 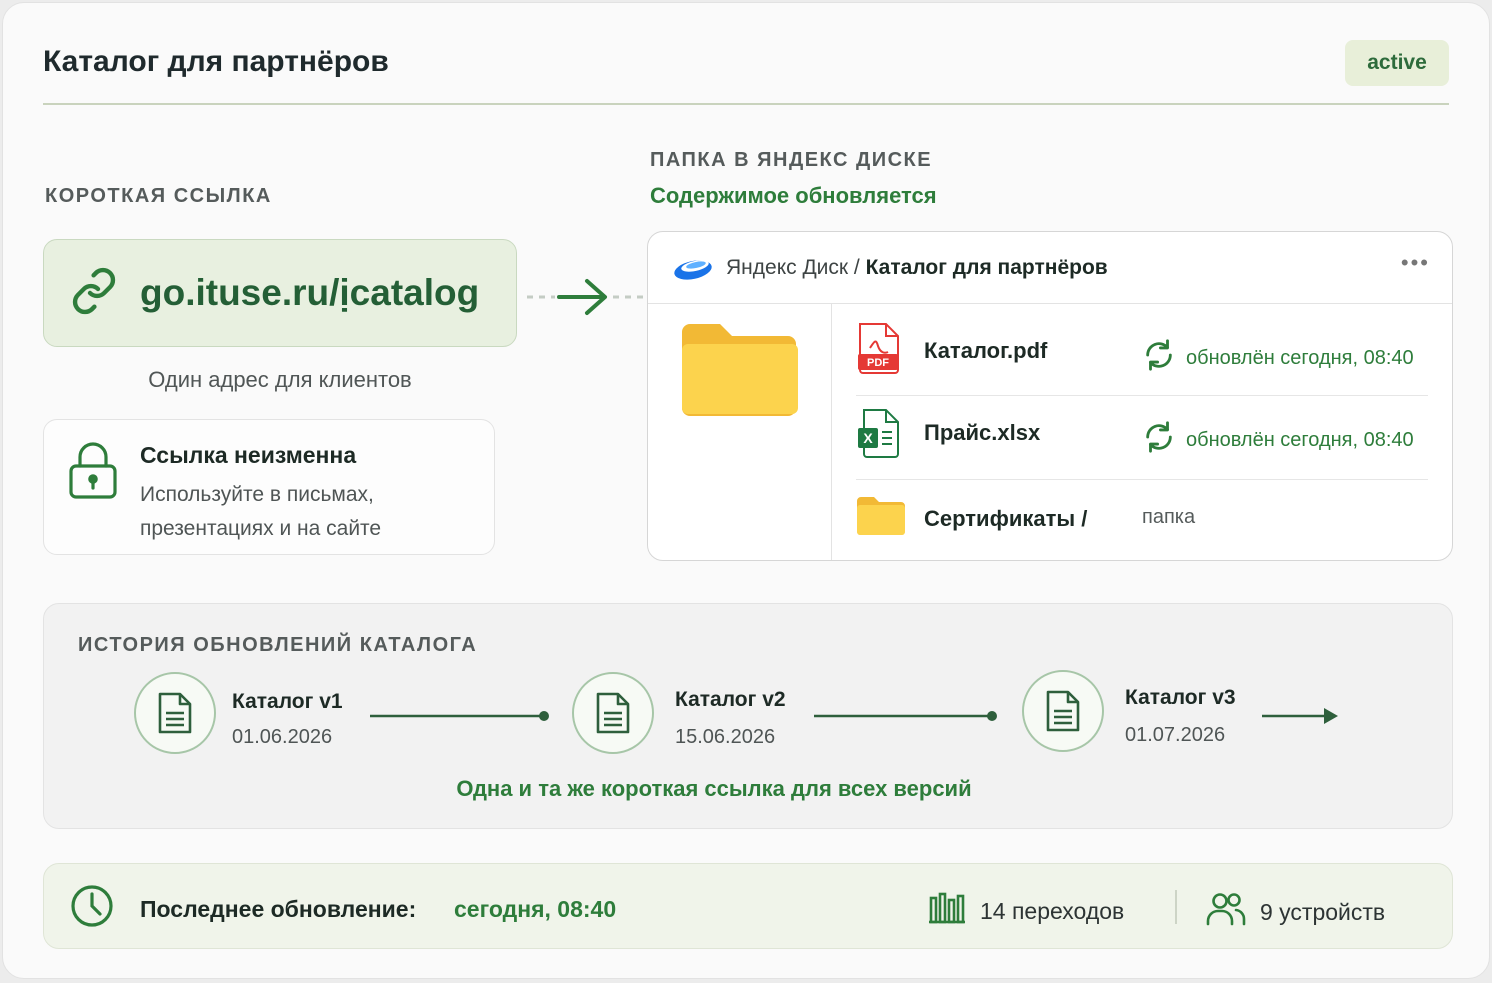 What do you see at coordinates (1052, 910) in the screenshot?
I see `clicks-count: 14 переходов` at bounding box center [1052, 910].